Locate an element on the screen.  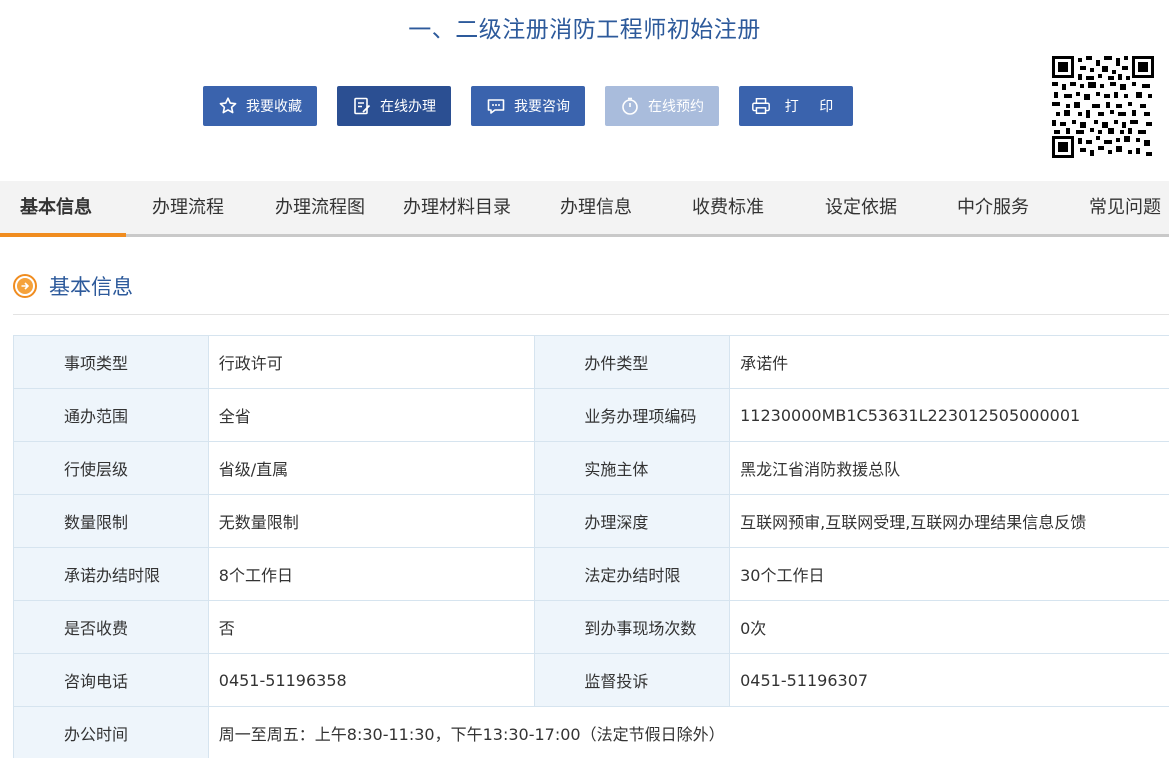
tab-faq: 常见问题 is located at coordinates (1125, 207).